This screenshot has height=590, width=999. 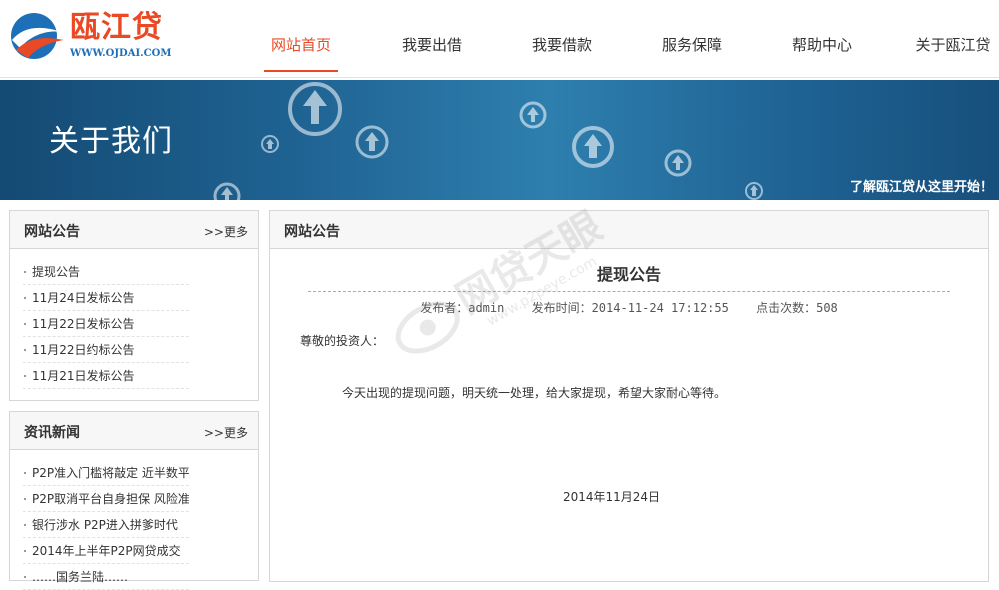 What do you see at coordinates (432, 36) in the screenshot?
I see `nav-invest: 我要出借` at bounding box center [432, 36].